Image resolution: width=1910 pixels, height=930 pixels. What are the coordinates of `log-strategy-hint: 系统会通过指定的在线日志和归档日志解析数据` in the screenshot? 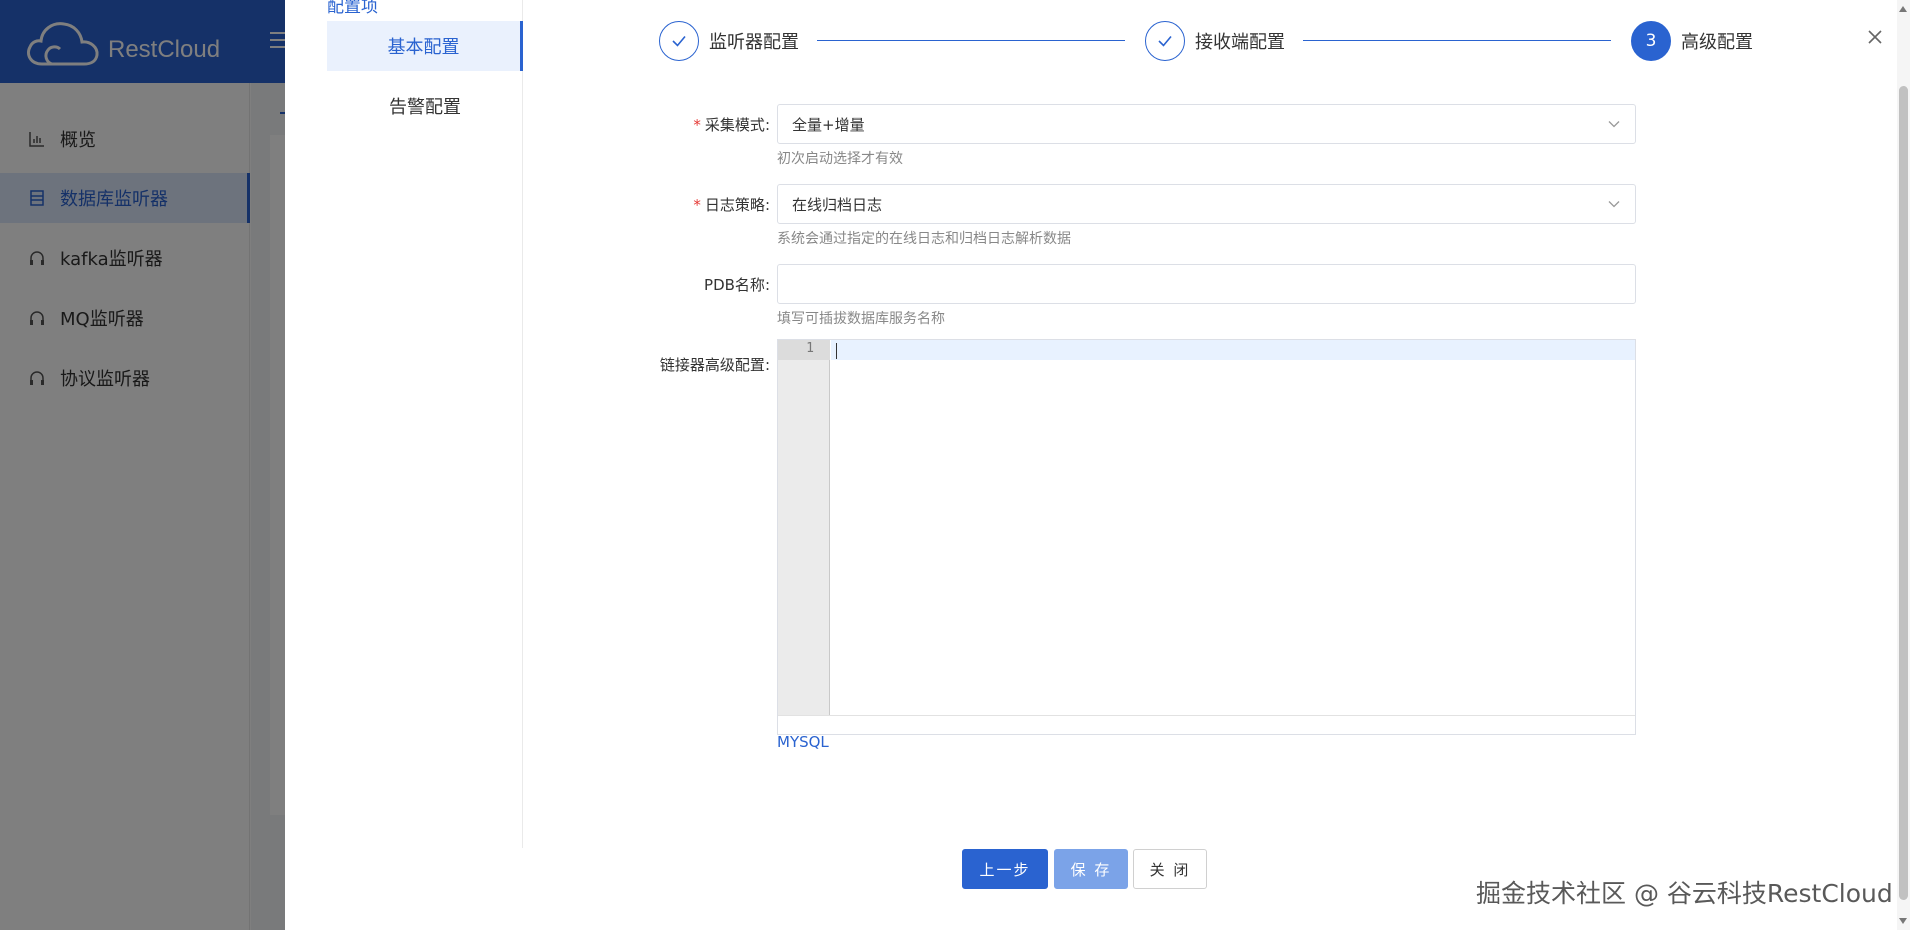 It's located at (924, 239).